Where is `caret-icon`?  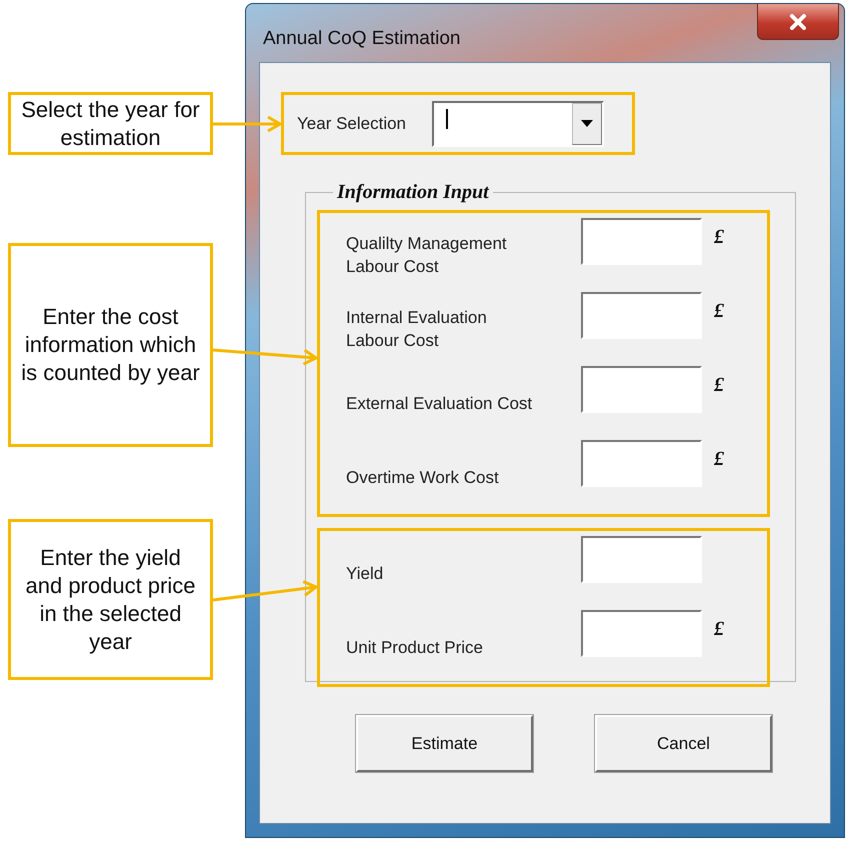 caret-icon is located at coordinates (587, 123).